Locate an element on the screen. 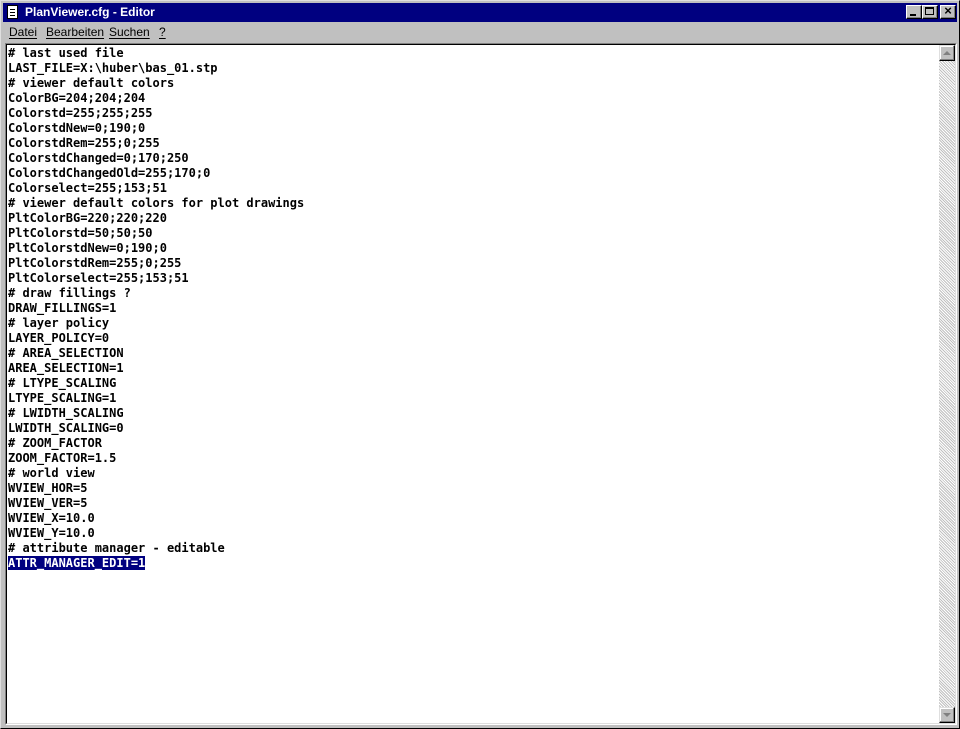  text-line: WVIEW_VER=5 is located at coordinates (473, 503).